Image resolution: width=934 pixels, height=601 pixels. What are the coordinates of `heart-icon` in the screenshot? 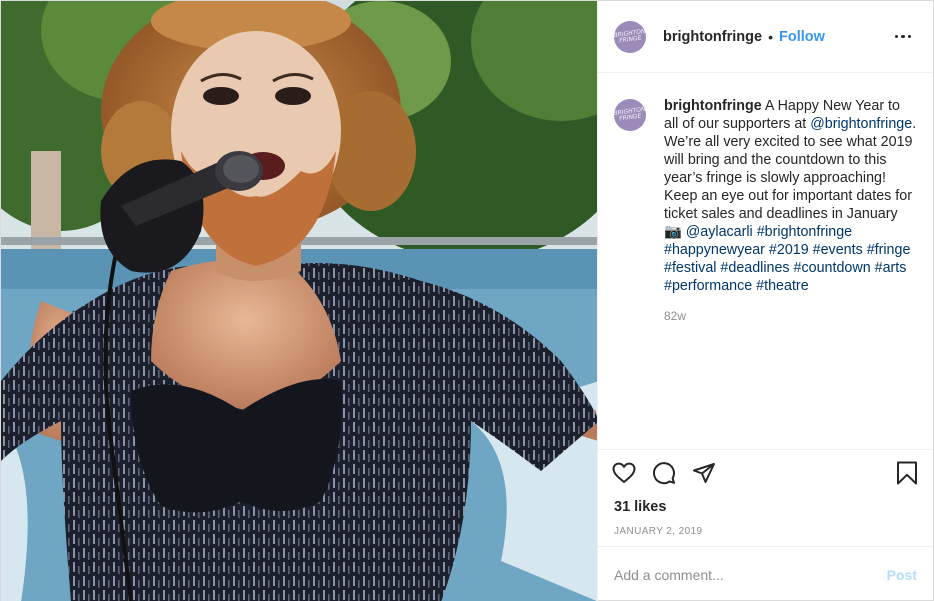 It's located at (624, 473).